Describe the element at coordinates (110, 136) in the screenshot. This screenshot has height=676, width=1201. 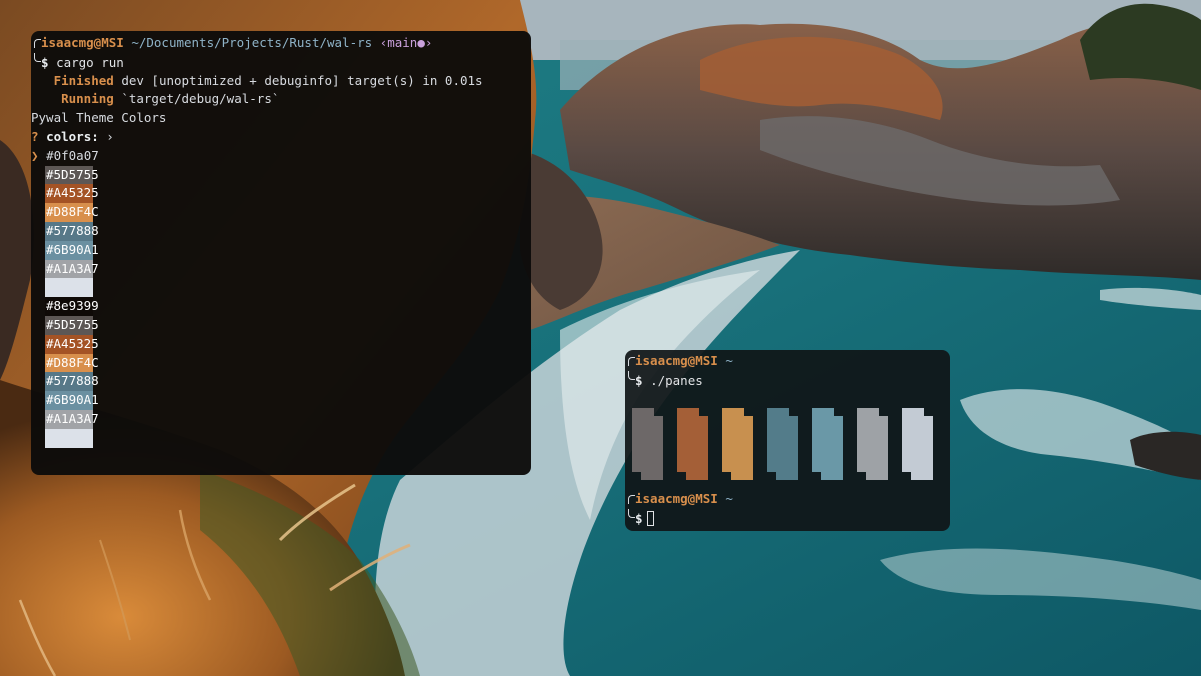
I see `question-arrow: ›` at that location.